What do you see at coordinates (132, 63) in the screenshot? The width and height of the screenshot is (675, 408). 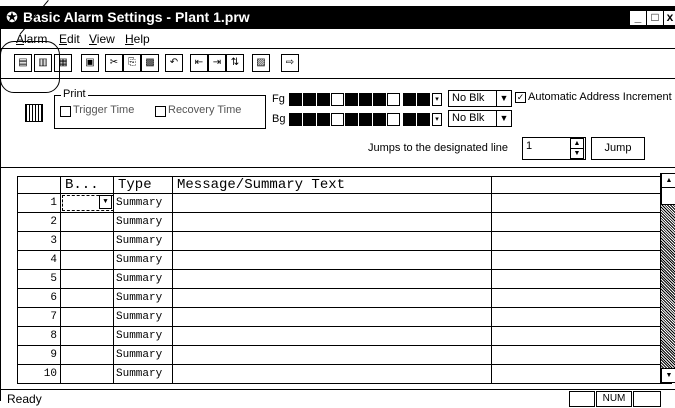 I see `copy-icon: ⎘` at bounding box center [132, 63].